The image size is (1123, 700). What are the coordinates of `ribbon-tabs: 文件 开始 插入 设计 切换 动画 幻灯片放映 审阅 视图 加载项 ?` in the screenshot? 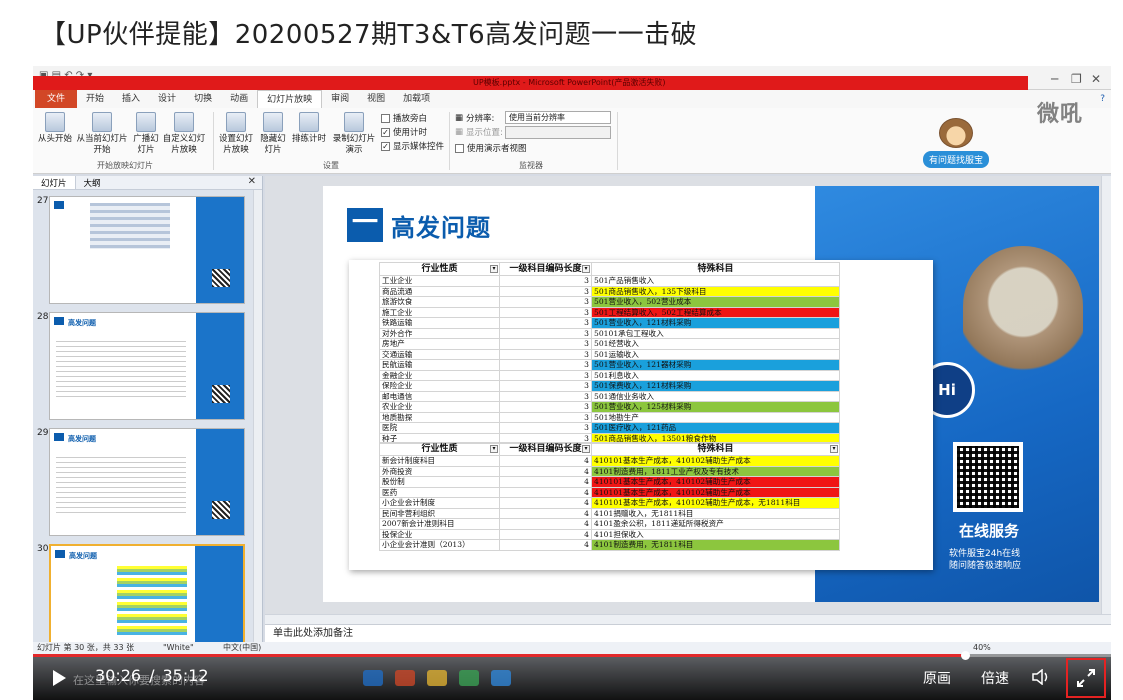 It's located at (572, 99).